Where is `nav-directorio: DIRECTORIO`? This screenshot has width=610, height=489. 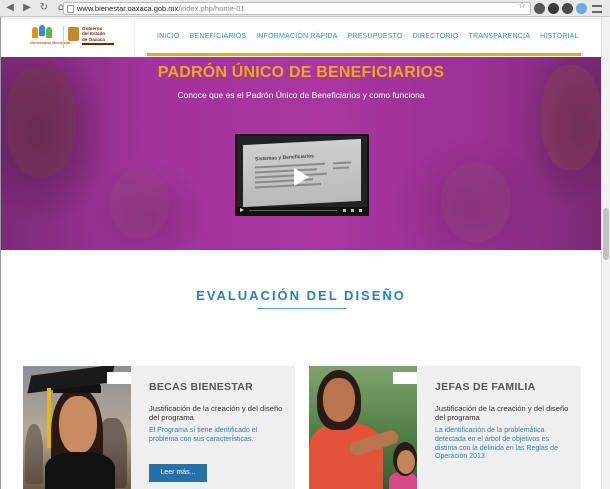 nav-directorio: DIRECTORIO is located at coordinates (436, 36).